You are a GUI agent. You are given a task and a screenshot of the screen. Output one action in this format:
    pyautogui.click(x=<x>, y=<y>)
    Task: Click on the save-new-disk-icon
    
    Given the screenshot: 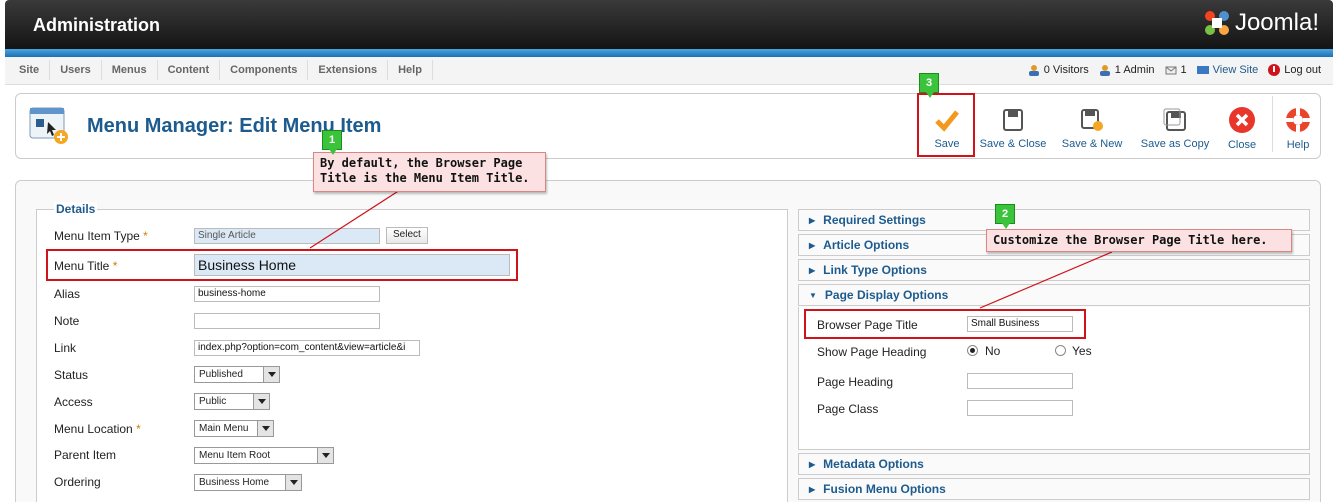 What is the action you would take?
    pyautogui.click(x=1092, y=120)
    